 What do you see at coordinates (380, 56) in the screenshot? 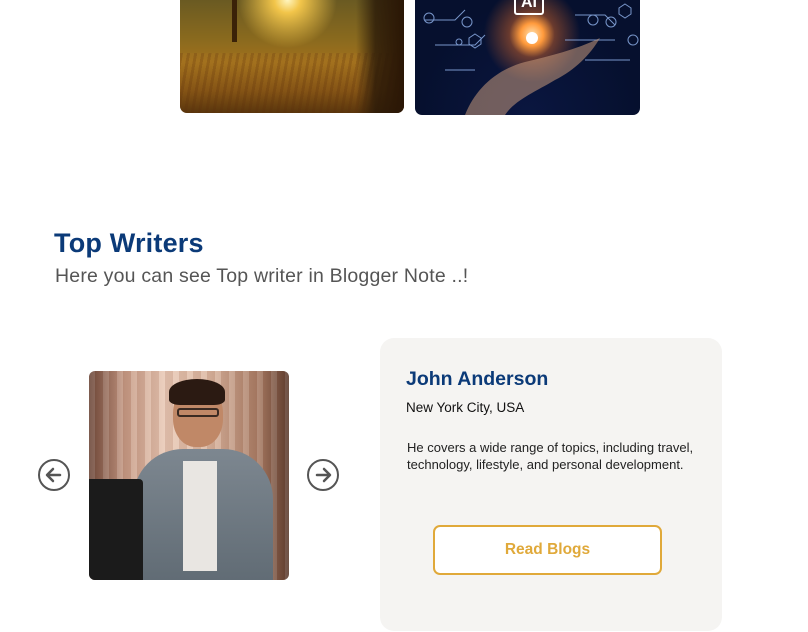
I see `landscape-tree-shadow` at bounding box center [380, 56].